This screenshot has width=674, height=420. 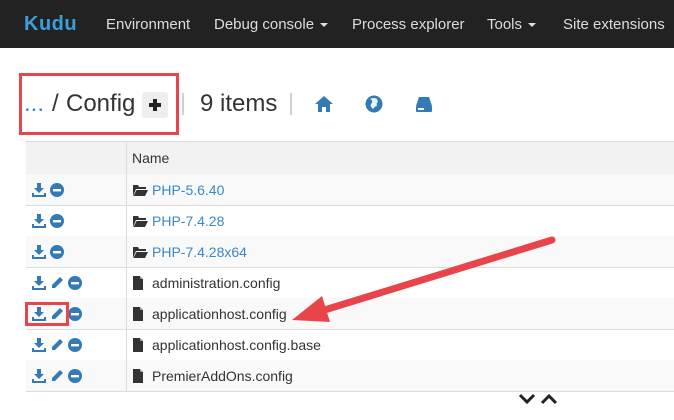 What do you see at coordinates (188, 221) in the screenshot?
I see `entry-name: PHP-7.4.28` at bounding box center [188, 221].